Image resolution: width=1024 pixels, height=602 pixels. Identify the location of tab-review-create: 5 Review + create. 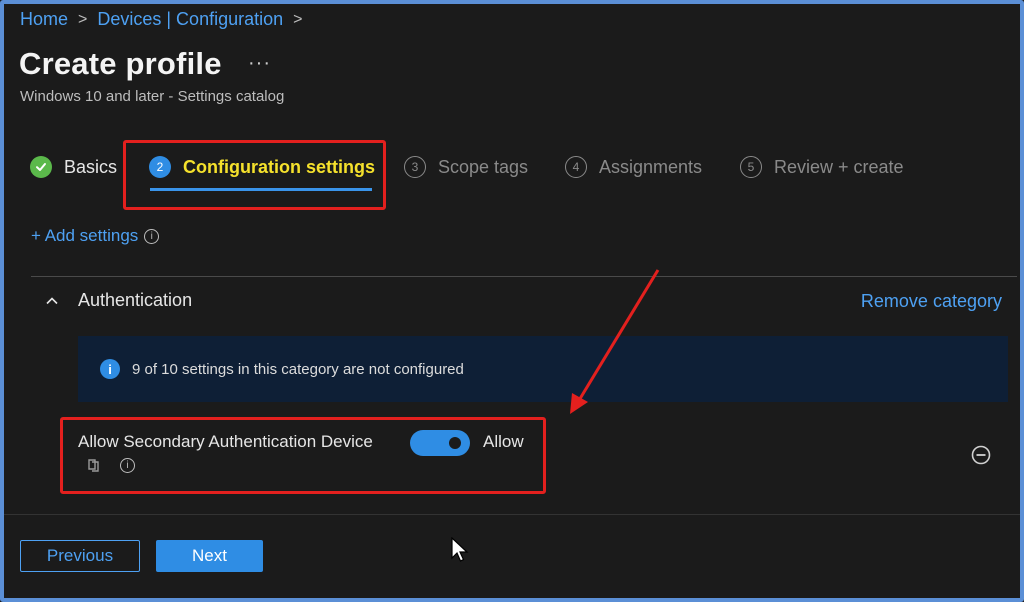
(822, 167).